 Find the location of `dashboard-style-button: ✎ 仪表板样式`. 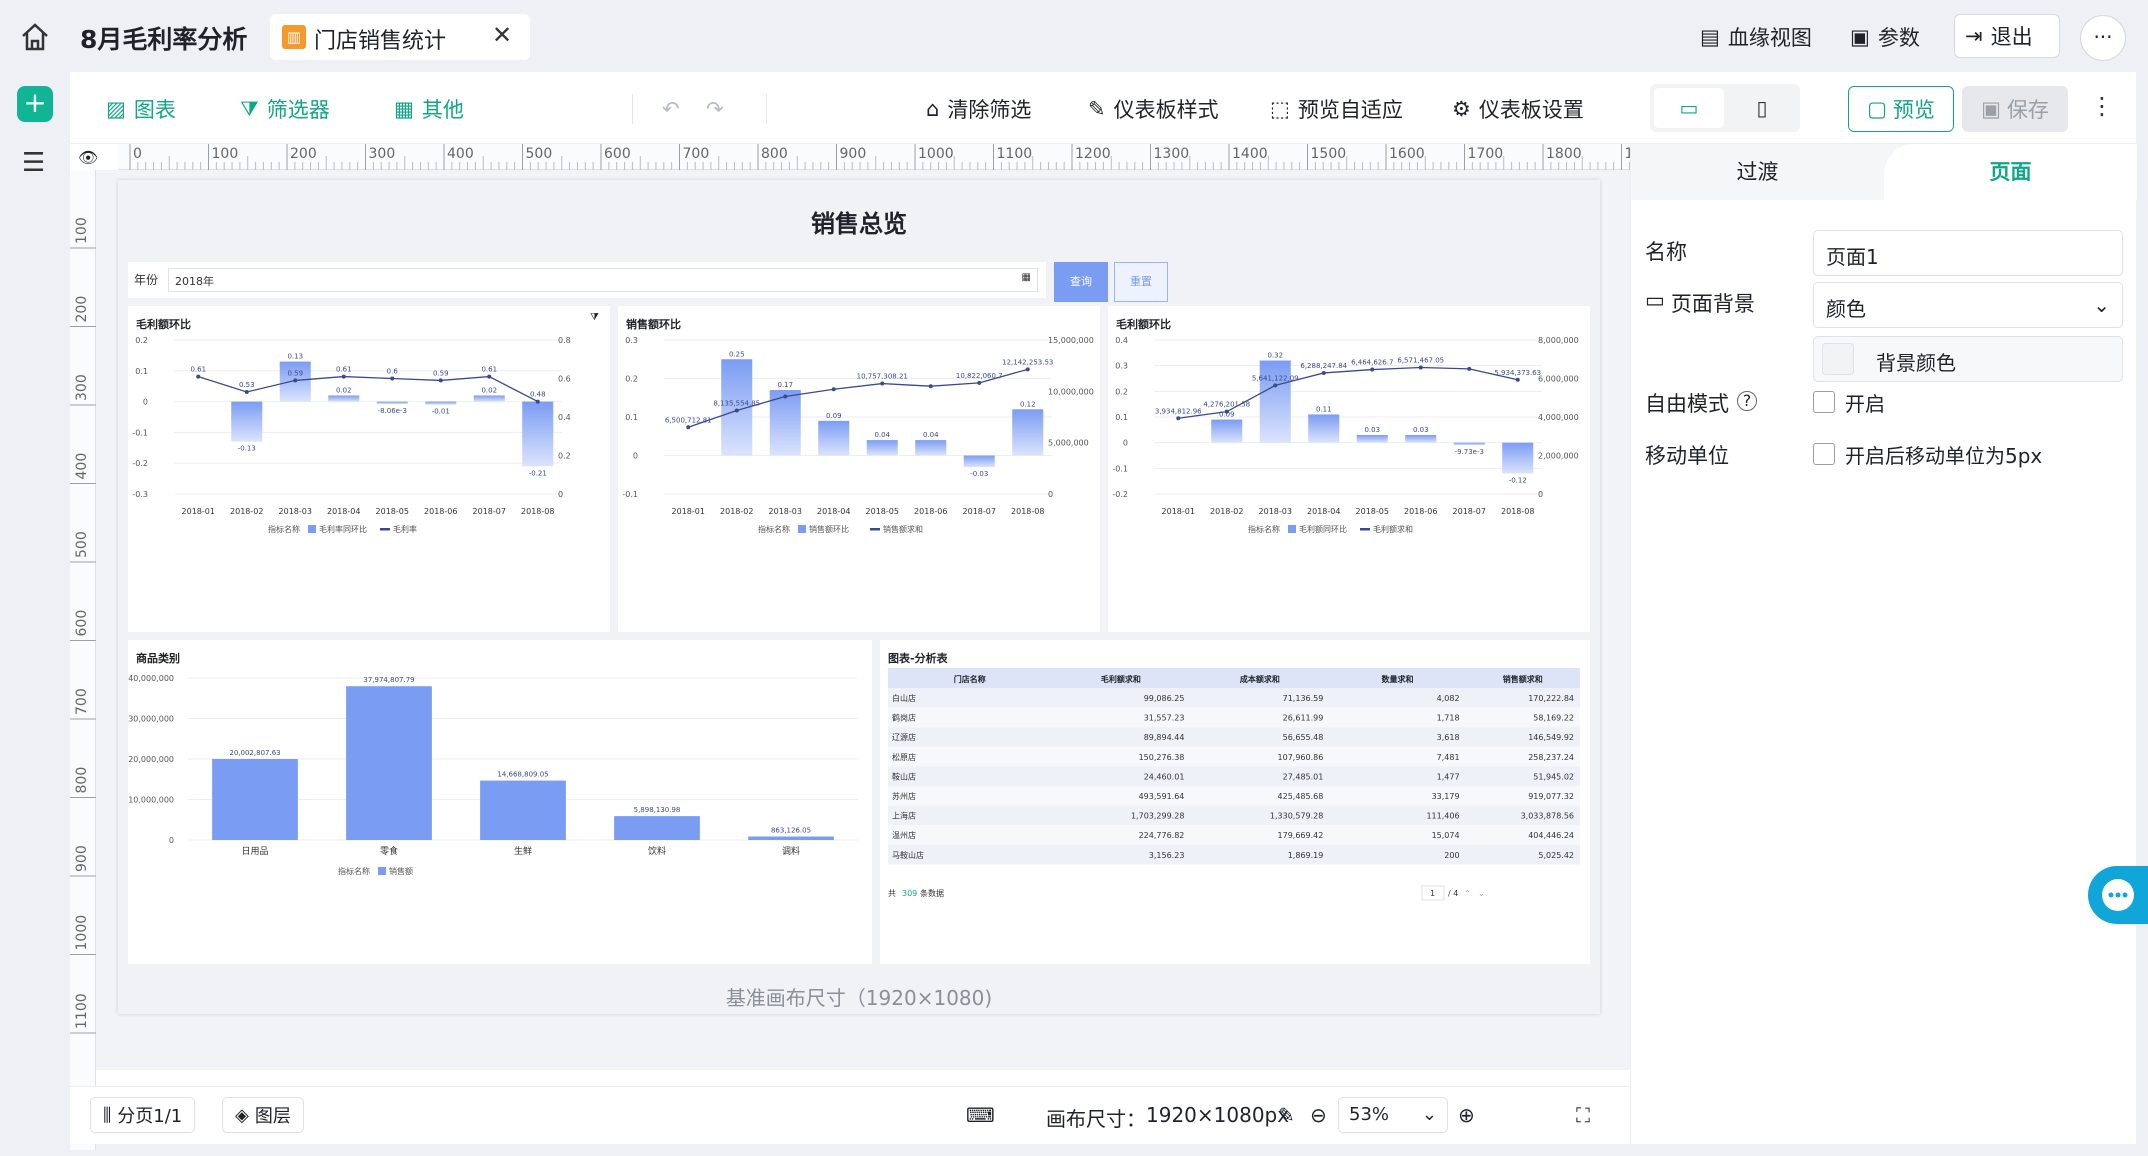

dashboard-style-button: ✎ 仪表板样式 is located at coordinates (1153, 109).